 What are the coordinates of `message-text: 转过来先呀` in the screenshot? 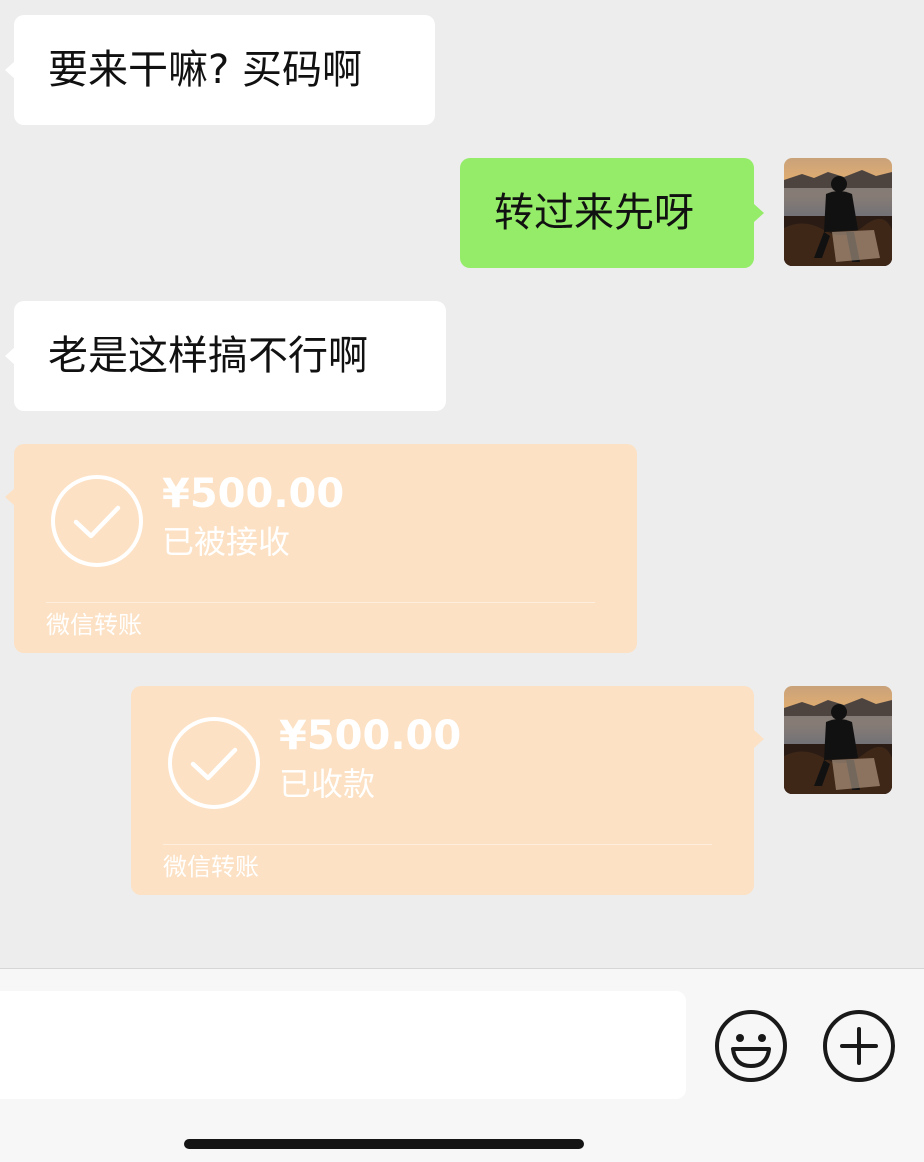 It's located at (594, 213).